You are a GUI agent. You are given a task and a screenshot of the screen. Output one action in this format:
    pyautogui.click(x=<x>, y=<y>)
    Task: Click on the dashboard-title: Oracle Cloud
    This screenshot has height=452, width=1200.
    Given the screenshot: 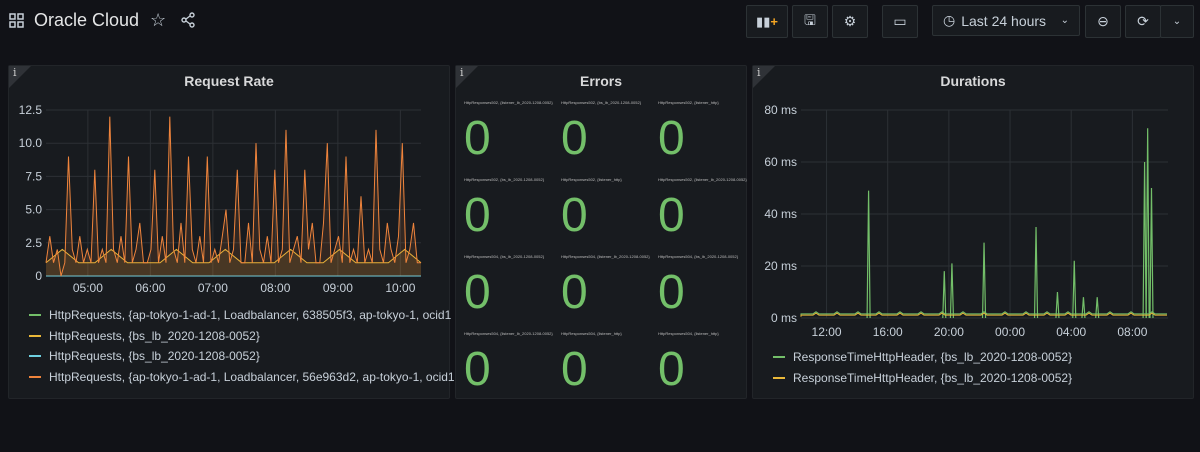 What is the action you would take?
    pyautogui.click(x=86, y=20)
    